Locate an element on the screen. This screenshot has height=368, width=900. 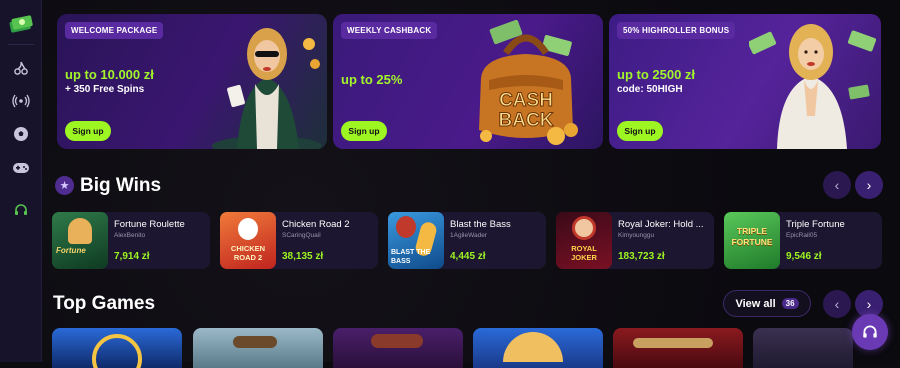
game-thumbnail: CHICKEN ROAD 2 is located at coordinates (248, 240).